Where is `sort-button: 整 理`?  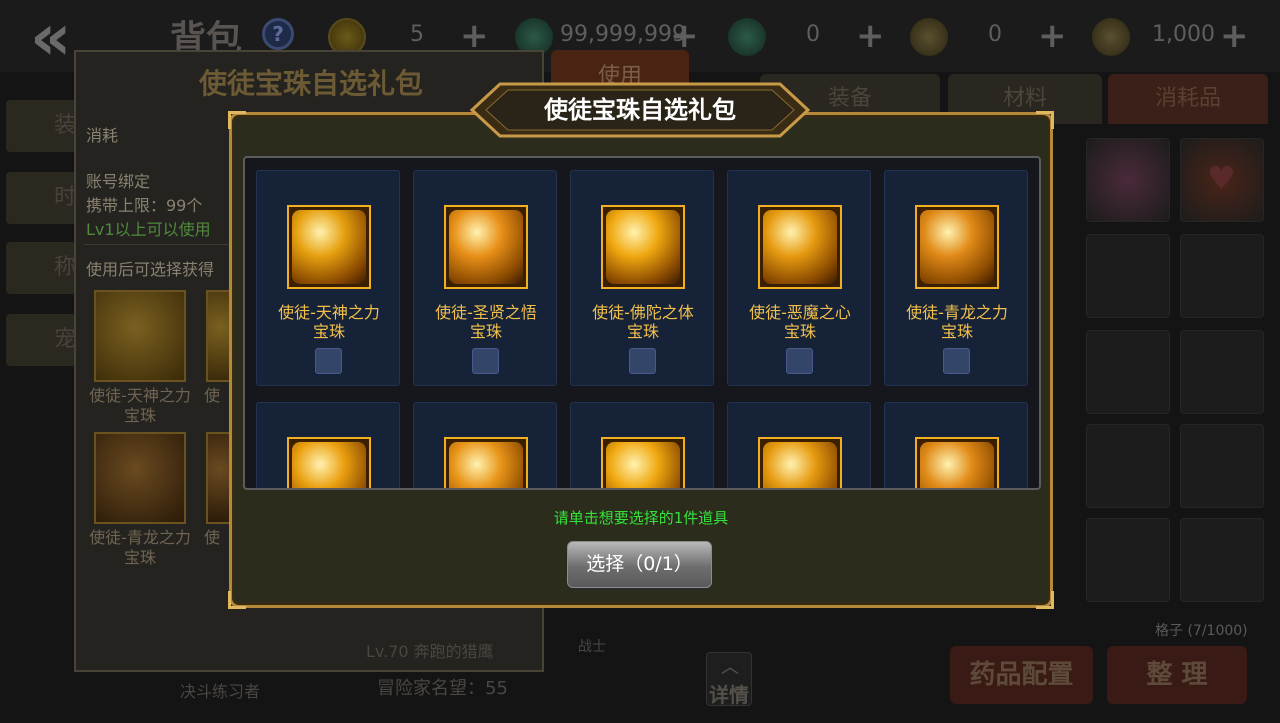 sort-button: 整 理 is located at coordinates (1177, 675).